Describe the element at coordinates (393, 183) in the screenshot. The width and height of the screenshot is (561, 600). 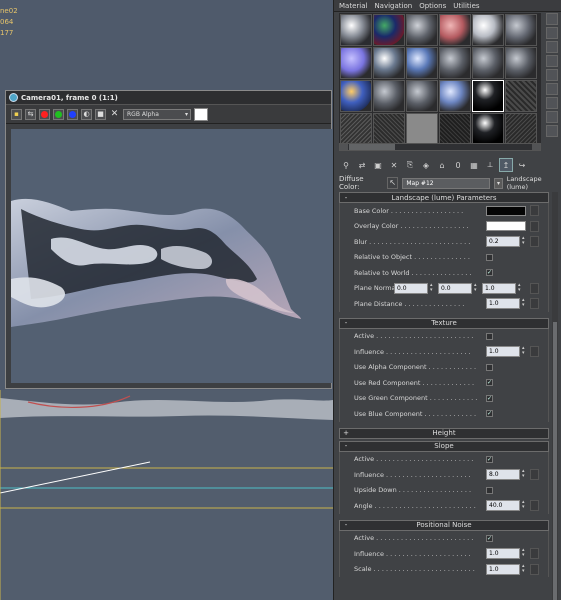
I see `pick-material-icon: ↖` at that location.